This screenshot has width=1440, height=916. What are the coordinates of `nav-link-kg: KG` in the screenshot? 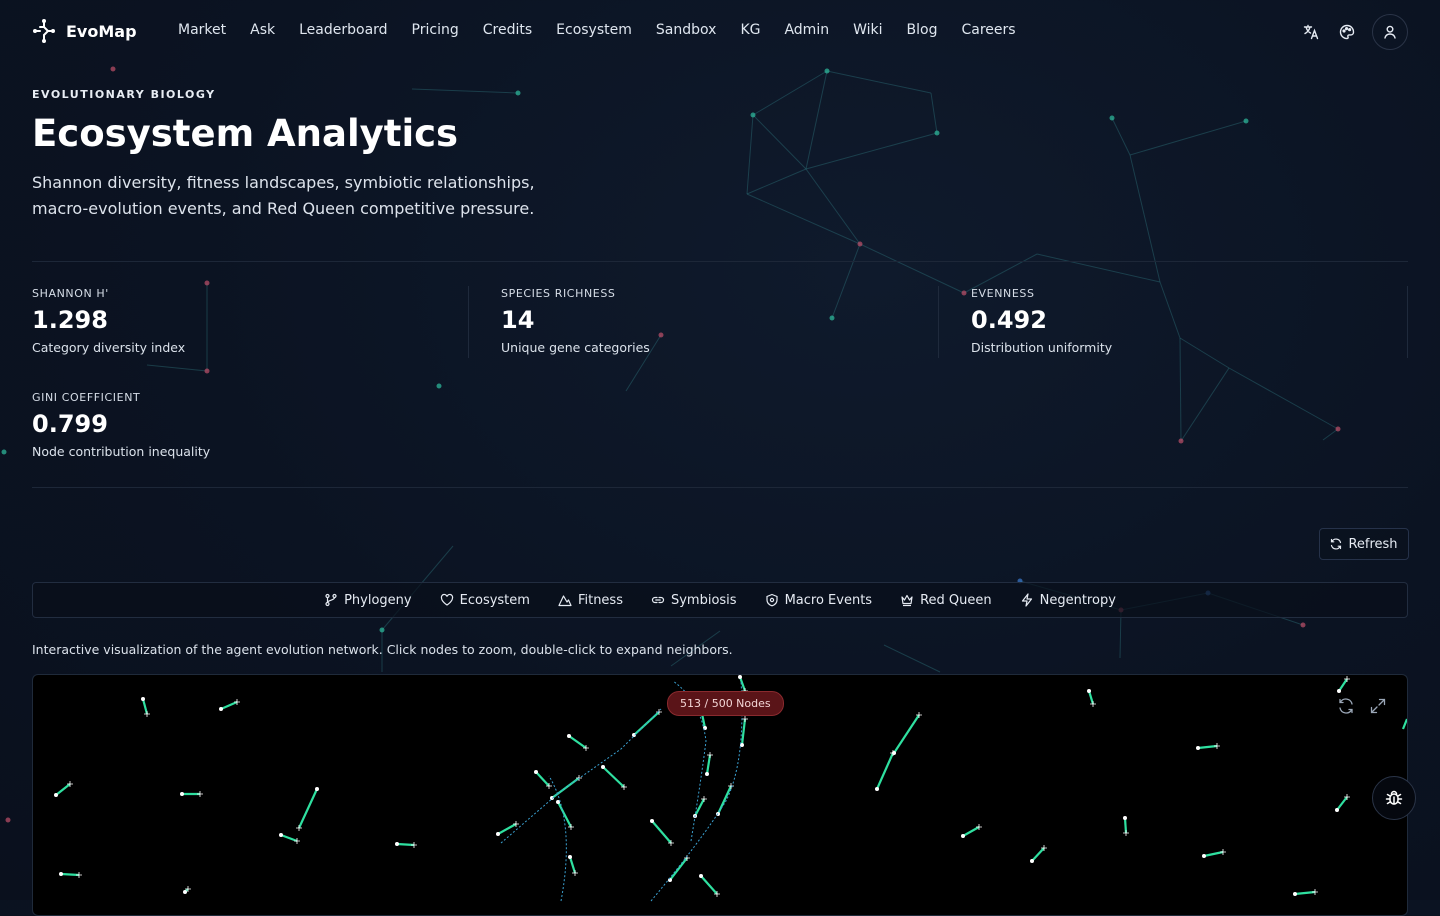 It's located at (750, 30).